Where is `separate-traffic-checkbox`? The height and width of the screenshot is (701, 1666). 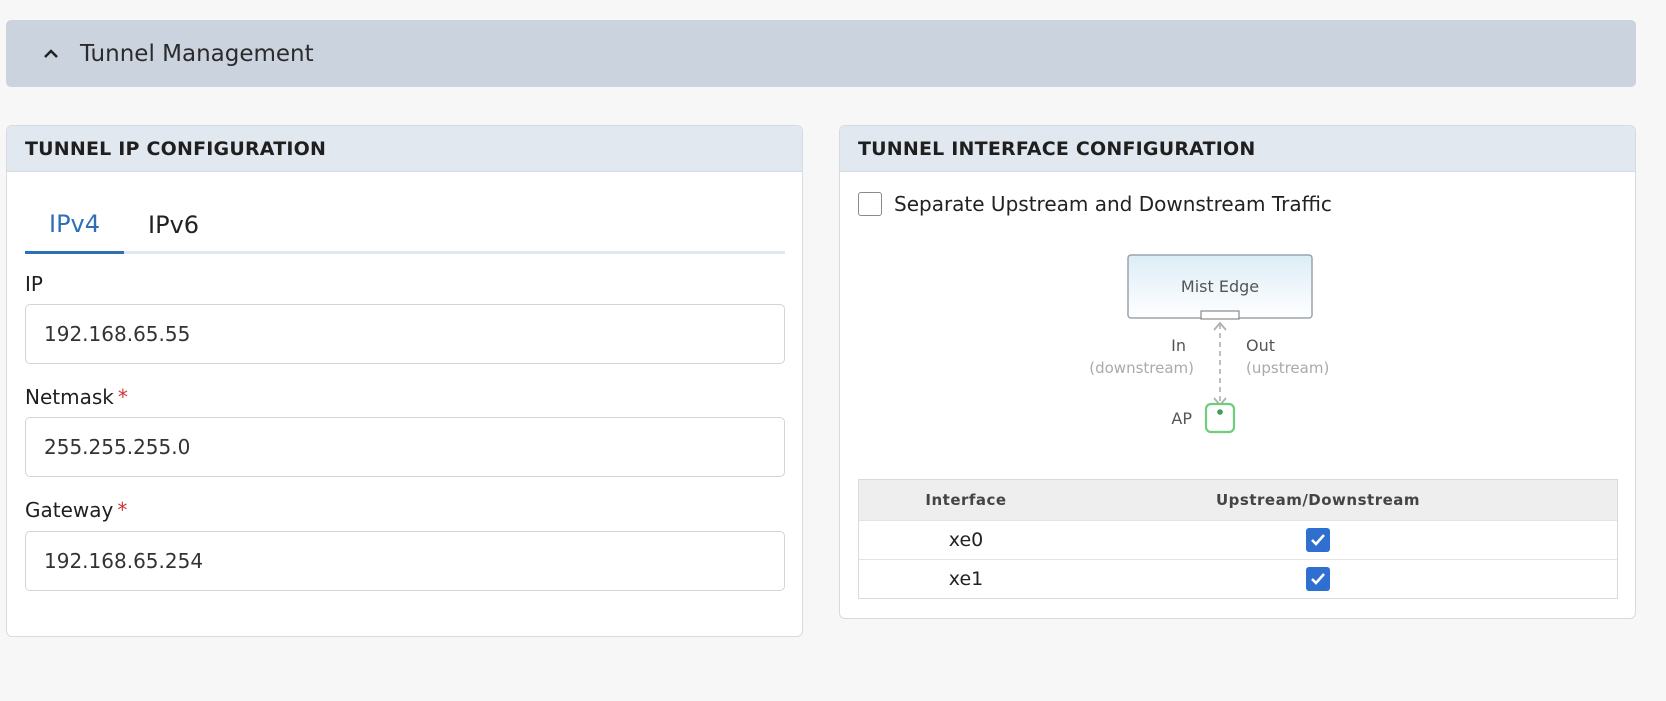 separate-traffic-checkbox is located at coordinates (870, 204).